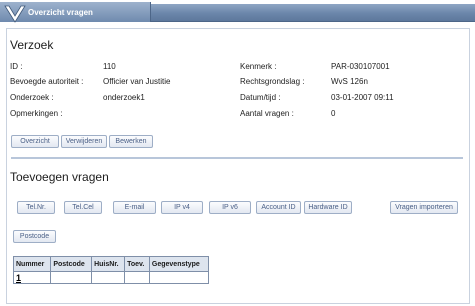 The image size is (475, 306). Describe the element at coordinates (278, 207) in the screenshot. I see `account-id-button: Account ID` at that location.